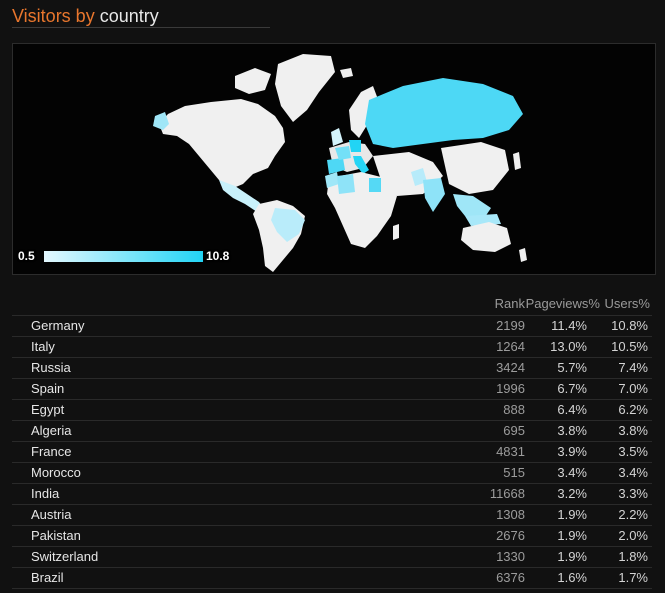 The width and height of the screenshot is (665, 593). I want to click on users-value: 7.0%, so click(633, 388).